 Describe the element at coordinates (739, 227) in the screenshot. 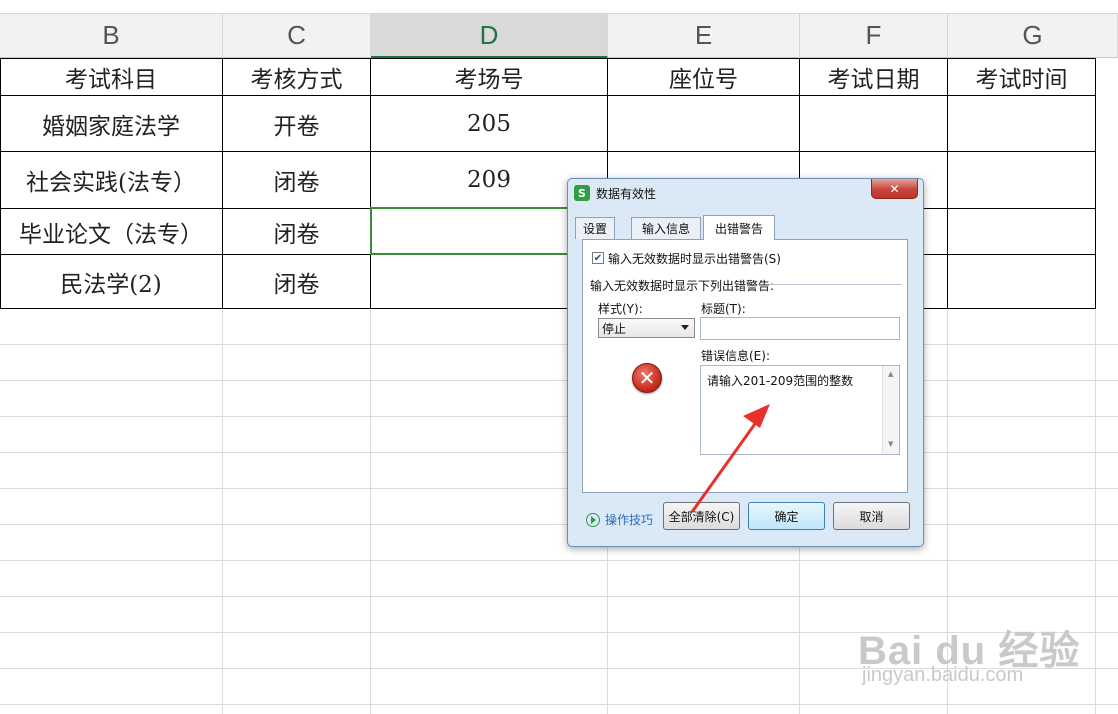

I see `tab-error-alert: 出错警告` at that location.